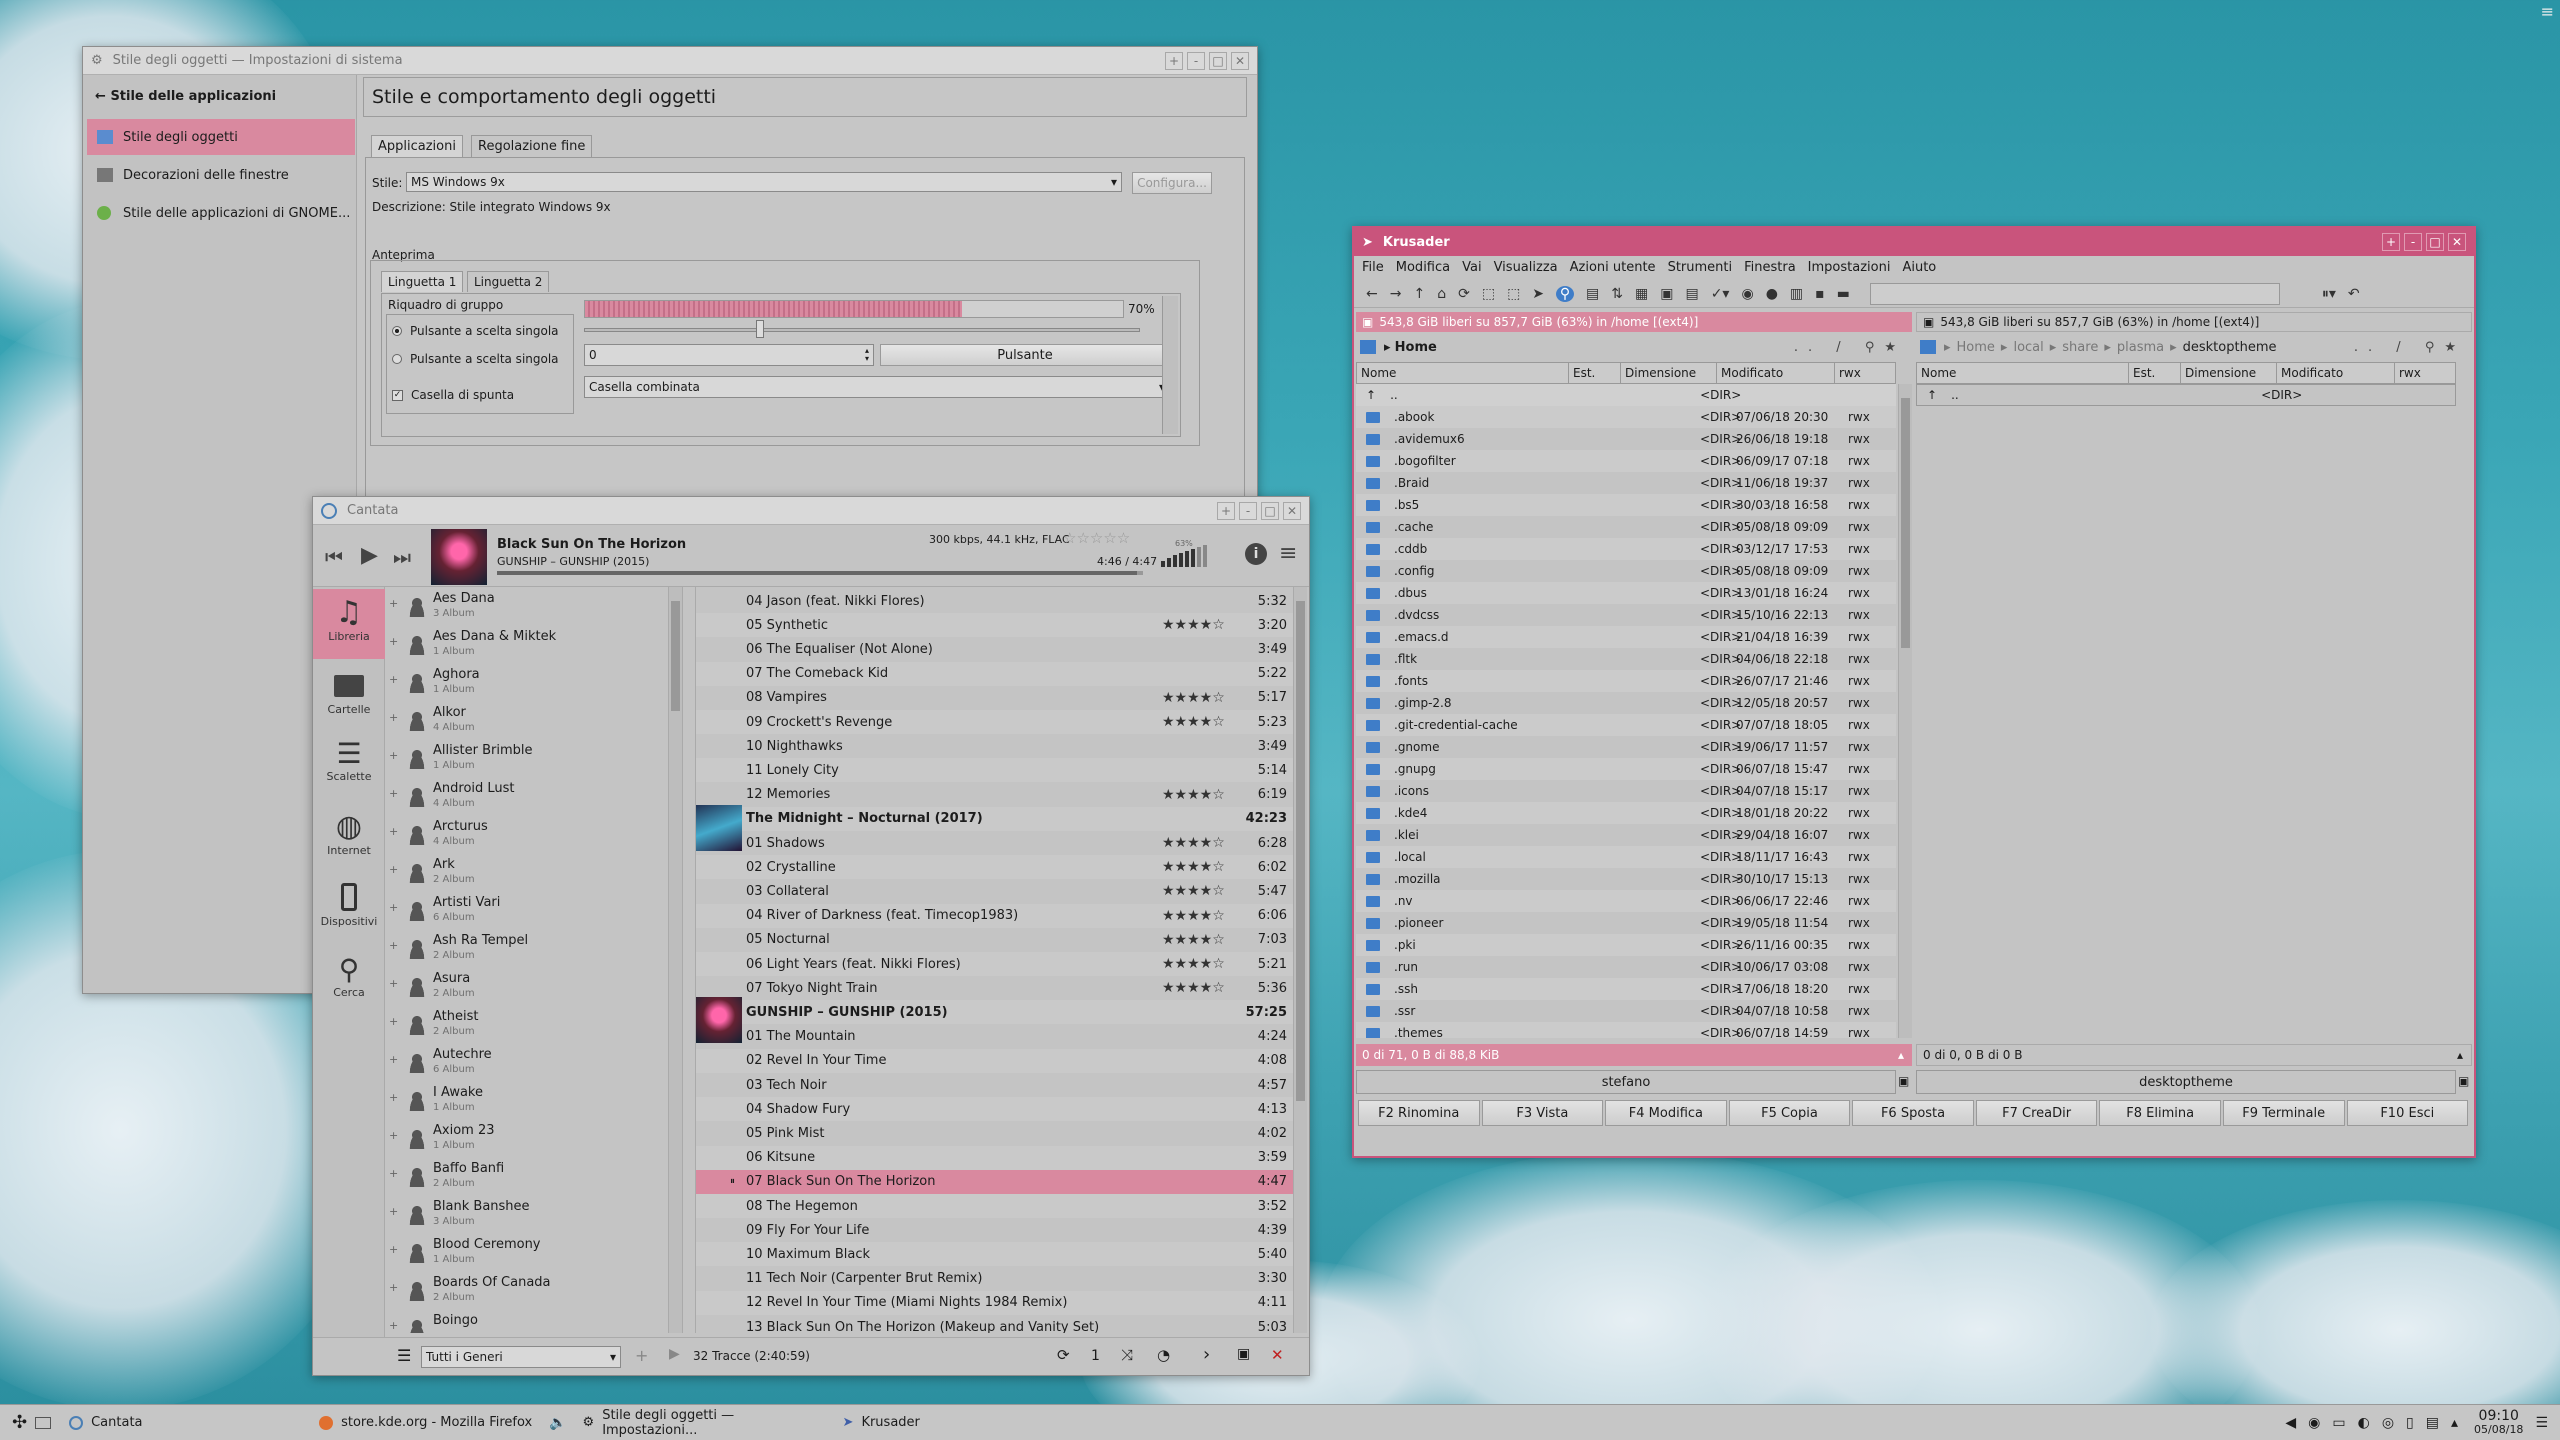 Image resolution: width=2560 pixels, height=1440 pixels. Describe the element at coordinates (19, 1422) in the screenshot. I see `app-launcher-icon: ✣` at that location.